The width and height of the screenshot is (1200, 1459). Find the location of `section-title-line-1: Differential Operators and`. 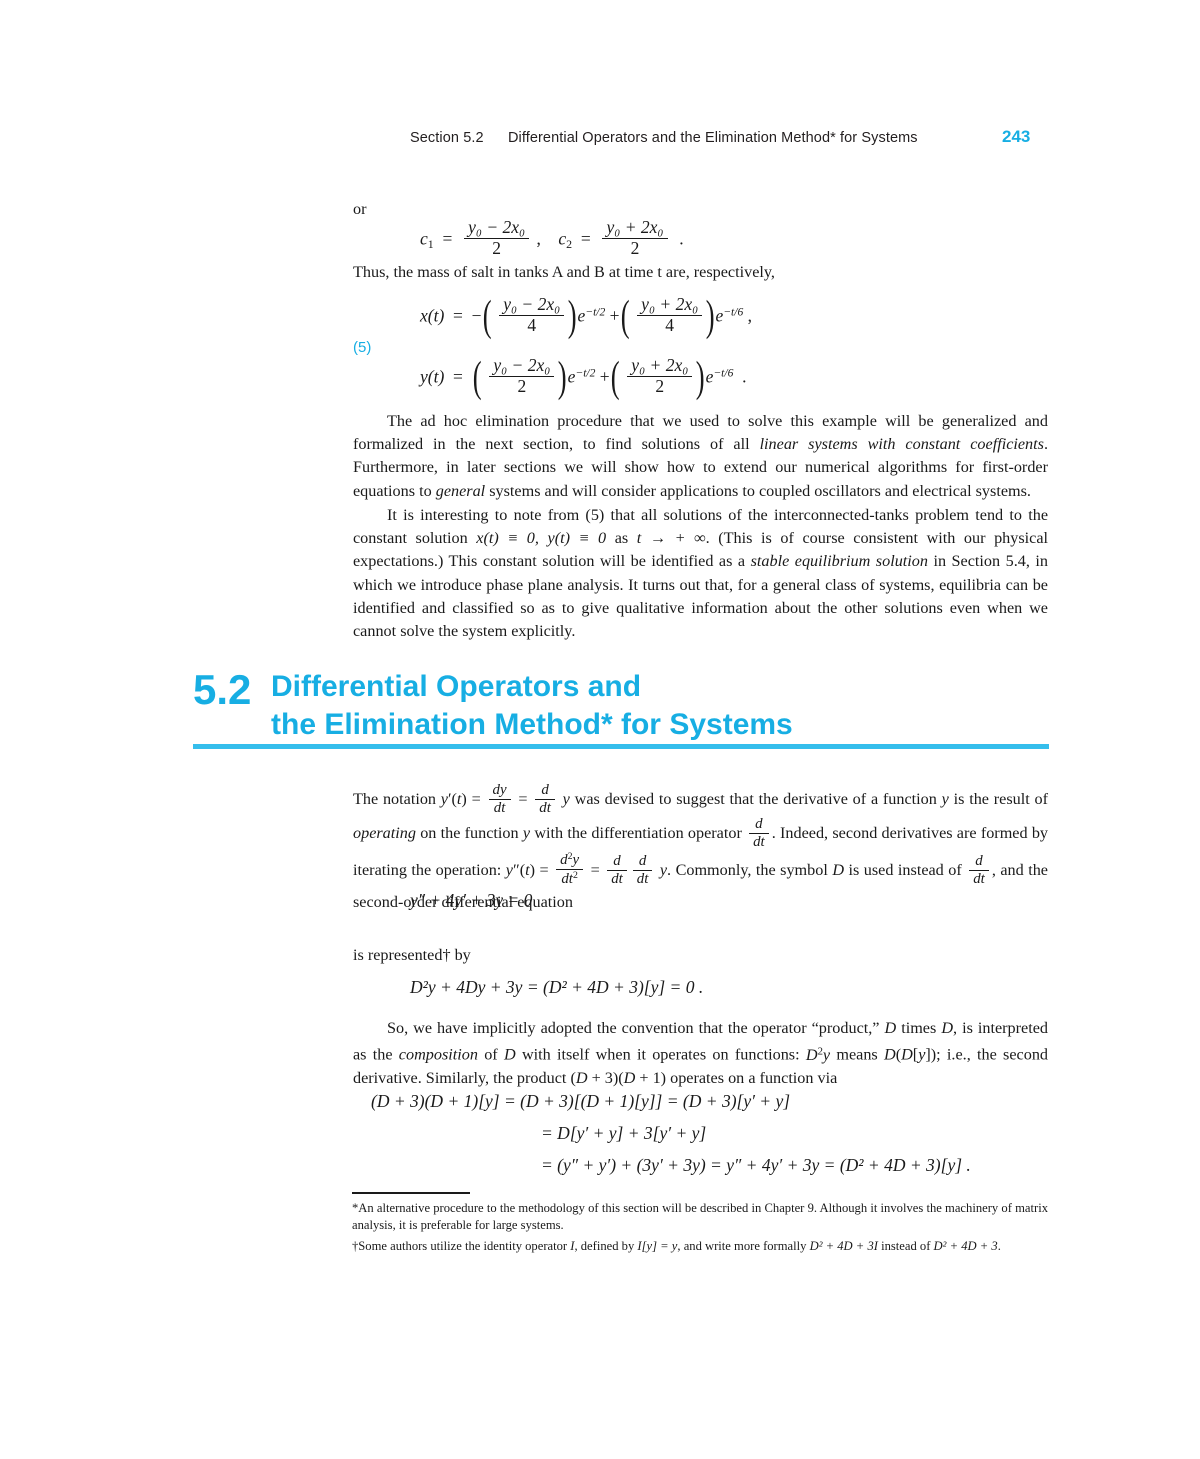

section-title-line-1: Differential Operators and is located at coordinates (456, 686).